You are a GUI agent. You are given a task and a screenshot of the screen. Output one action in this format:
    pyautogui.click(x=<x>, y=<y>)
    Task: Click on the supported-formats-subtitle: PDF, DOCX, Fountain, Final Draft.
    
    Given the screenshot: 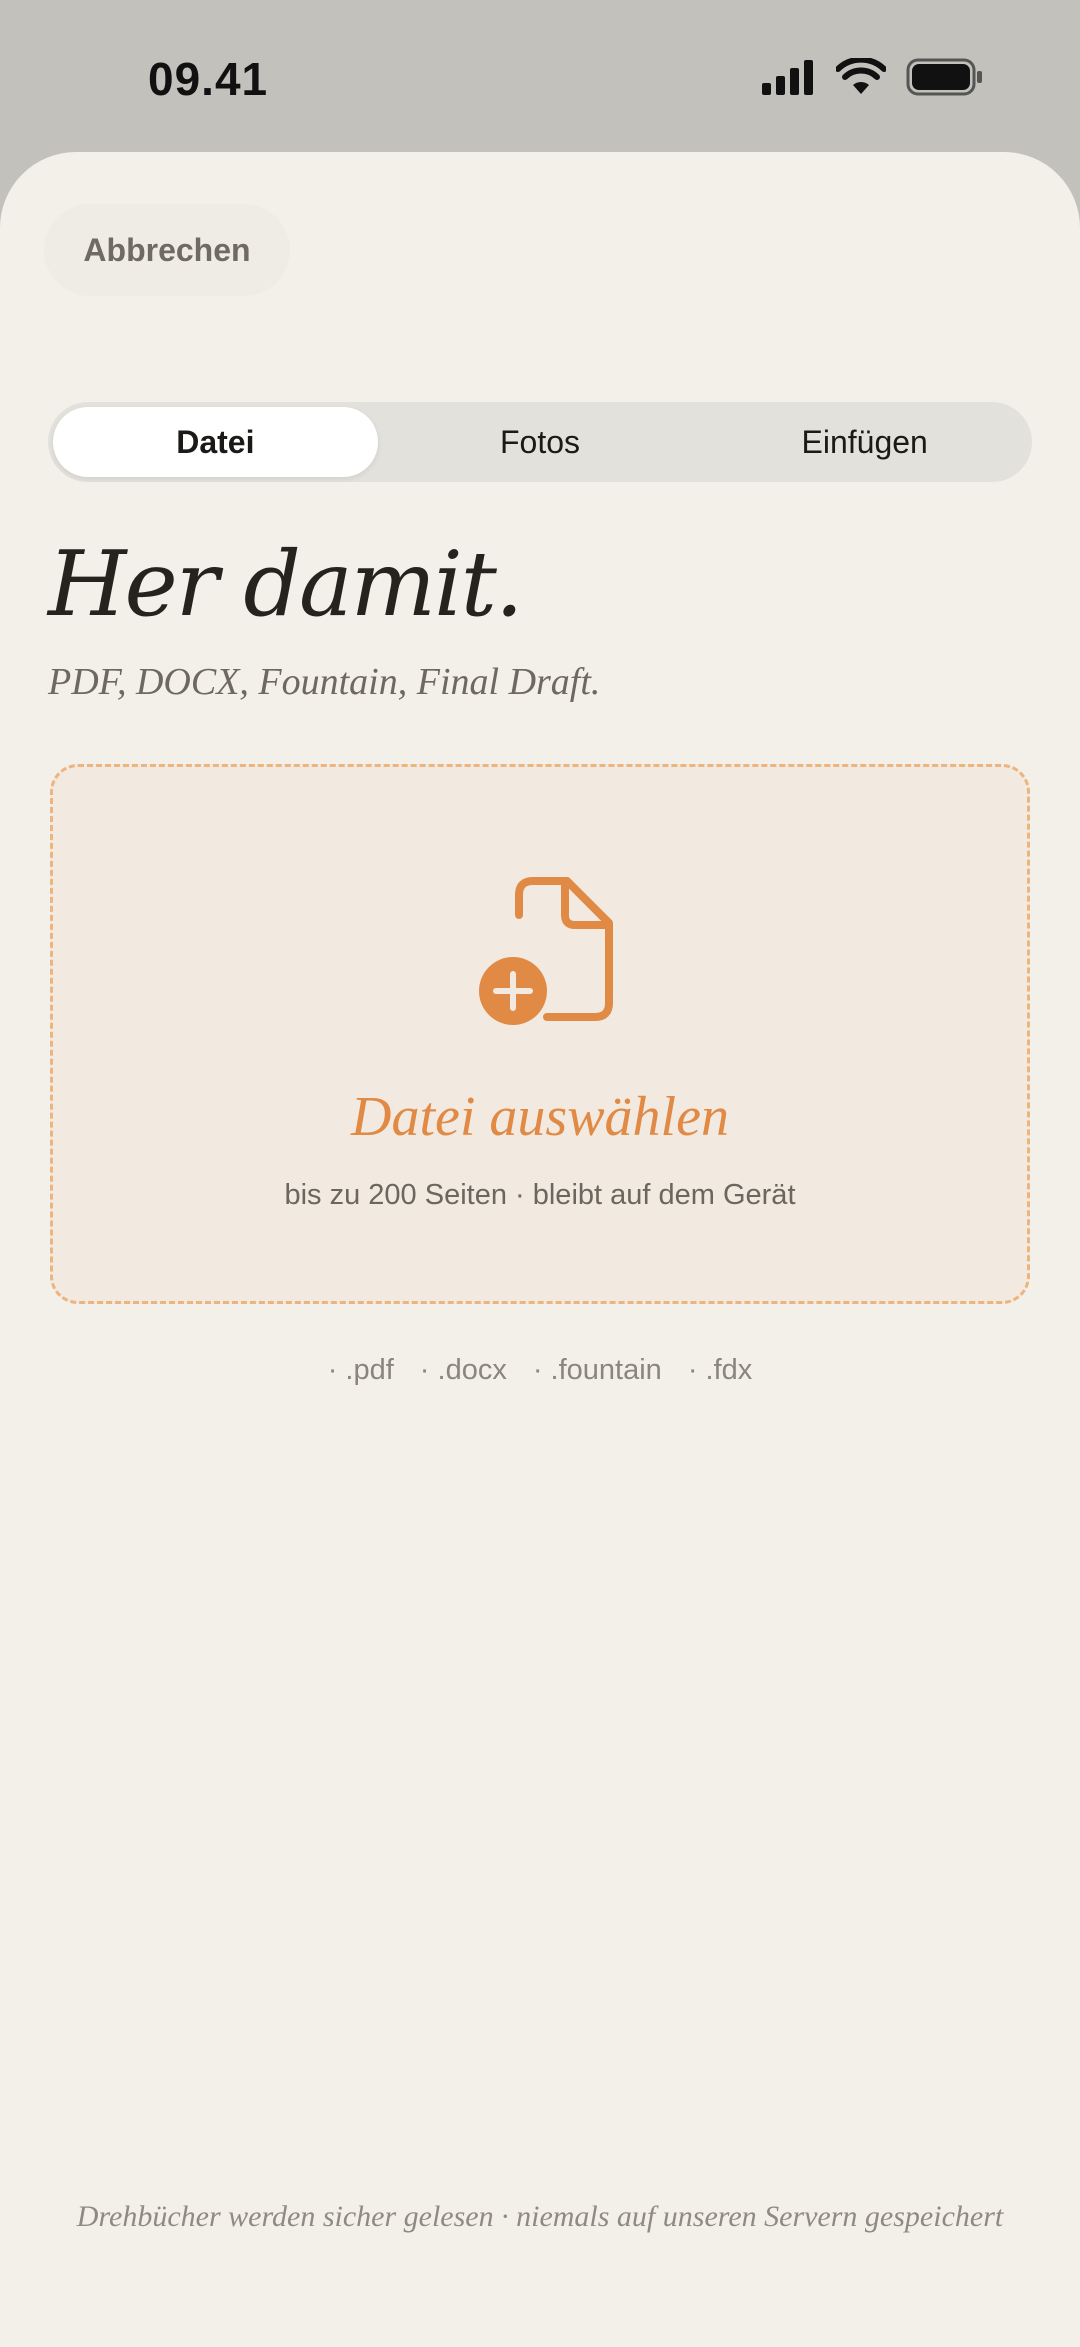 What is the action you would take?
    pyautogui.click(x=324, y=682)
    